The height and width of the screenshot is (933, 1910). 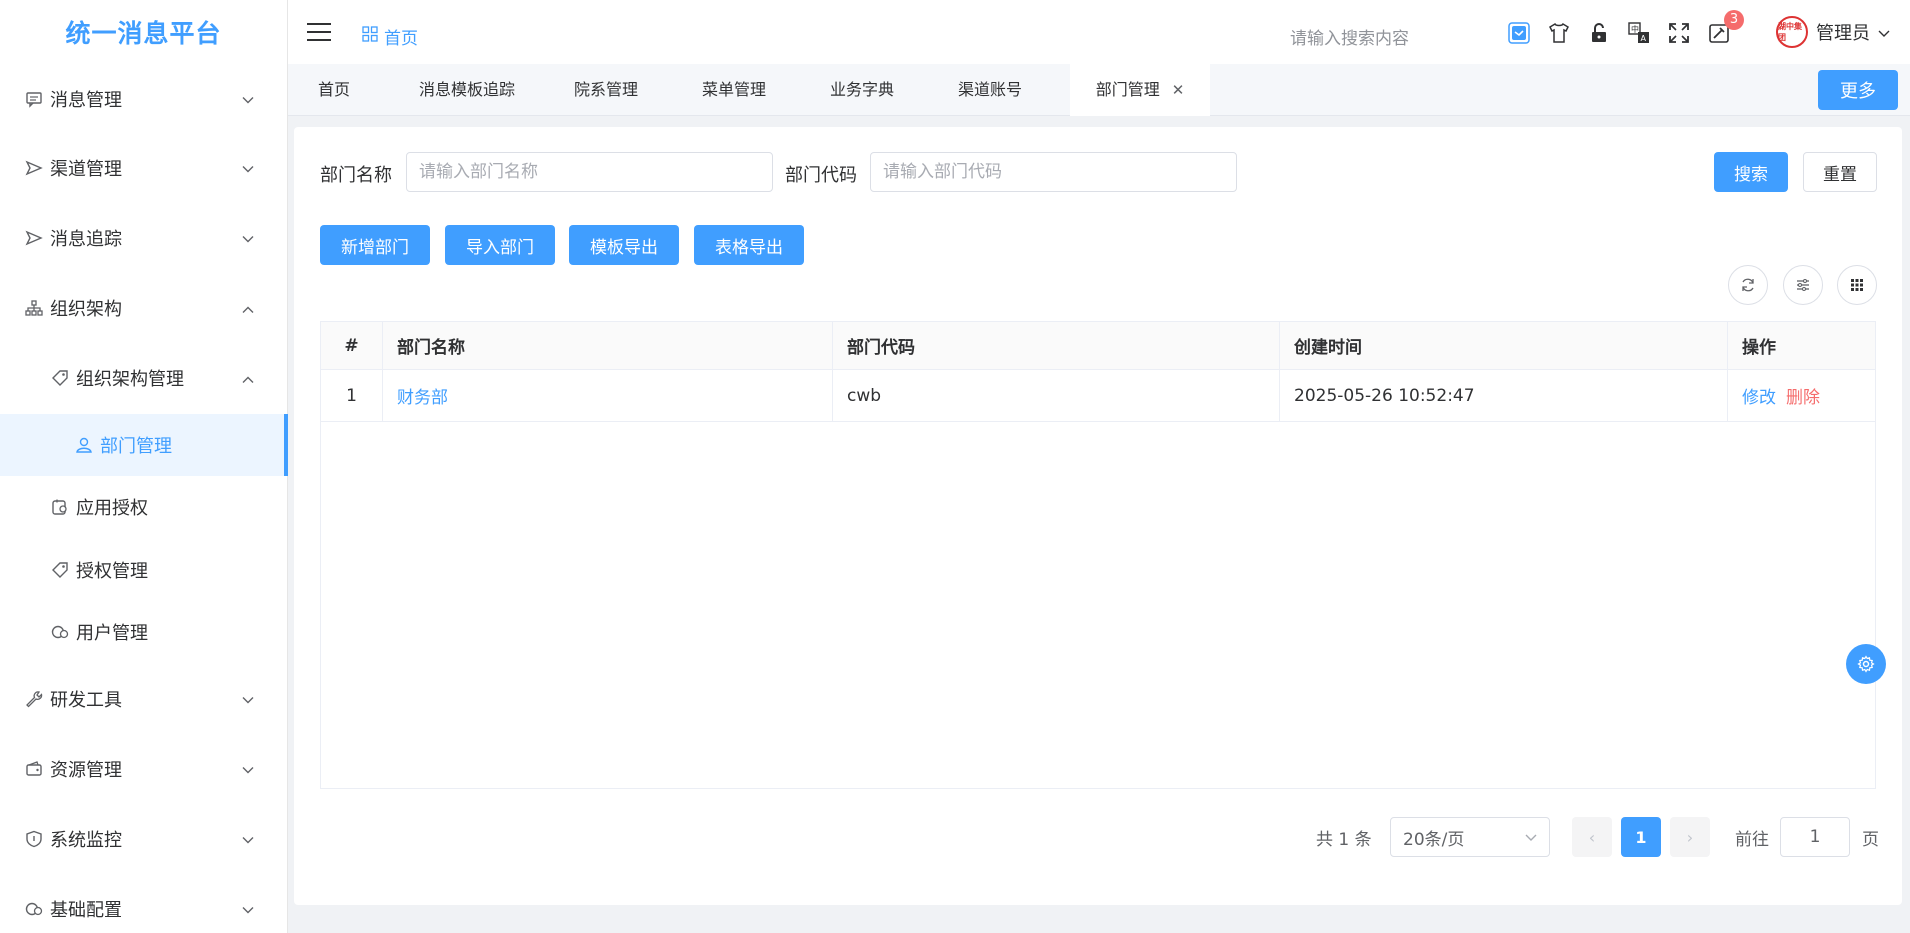 I want to click on header-icons: 中A 3, so click(x=1625, y=28).